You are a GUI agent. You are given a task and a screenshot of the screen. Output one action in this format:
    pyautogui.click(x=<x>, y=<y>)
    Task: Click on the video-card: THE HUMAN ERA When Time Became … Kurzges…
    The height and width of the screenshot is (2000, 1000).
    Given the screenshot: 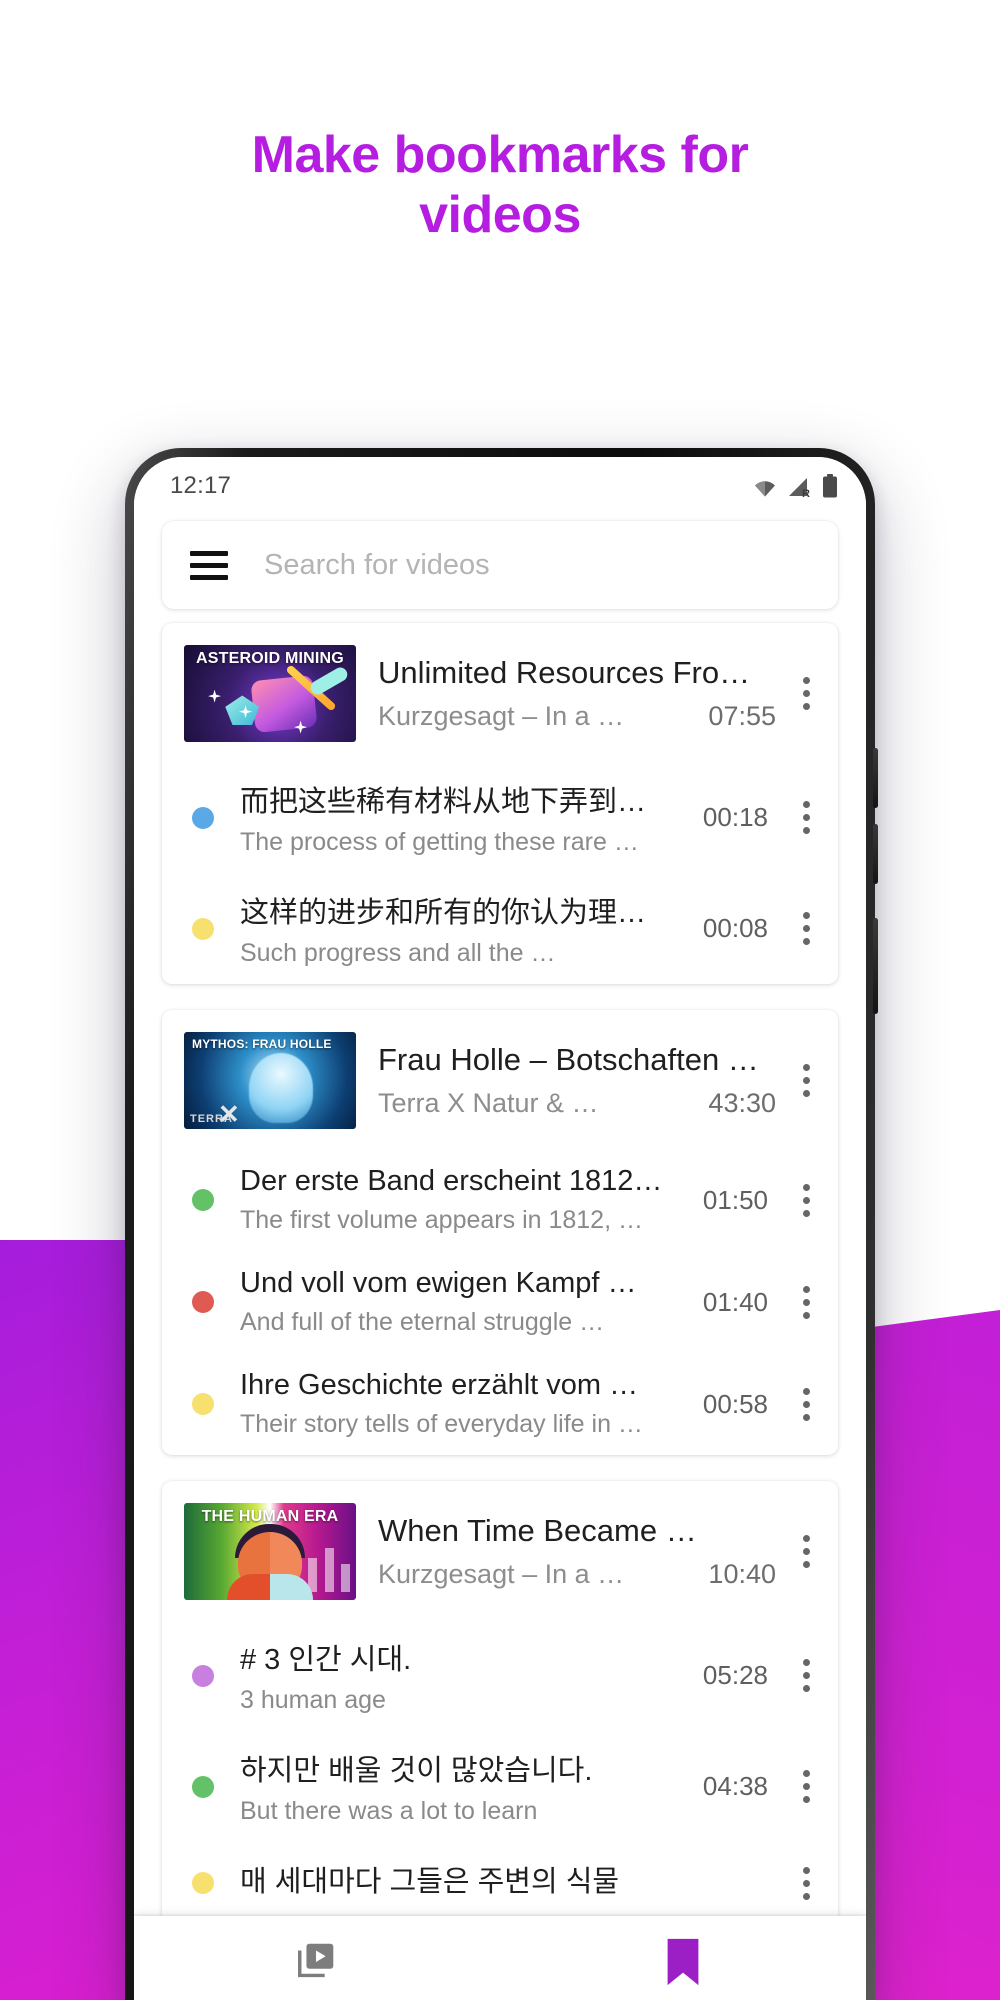 What is the action you would take?
    pyautogui.click(x=500, y=1702)
    